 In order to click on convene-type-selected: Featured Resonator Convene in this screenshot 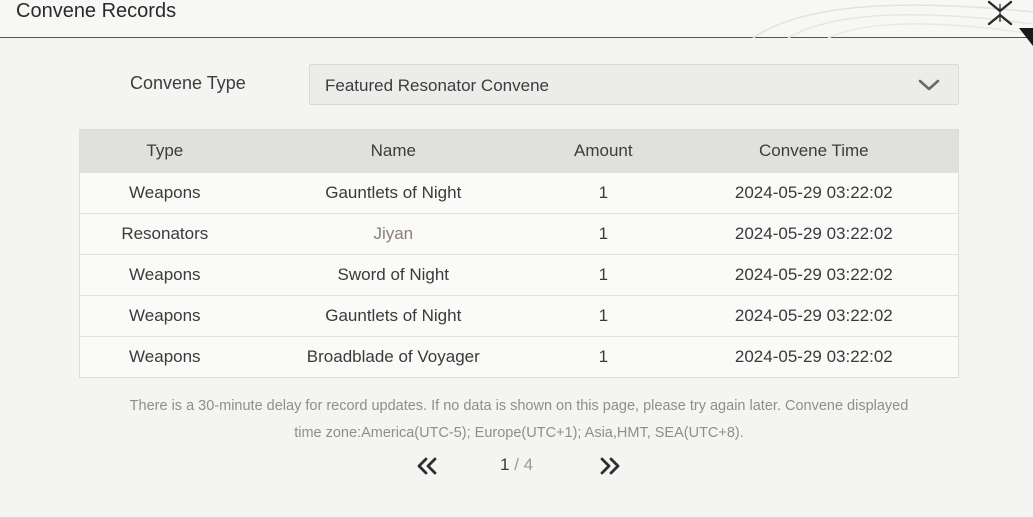, I will do `click(437, 85)`.